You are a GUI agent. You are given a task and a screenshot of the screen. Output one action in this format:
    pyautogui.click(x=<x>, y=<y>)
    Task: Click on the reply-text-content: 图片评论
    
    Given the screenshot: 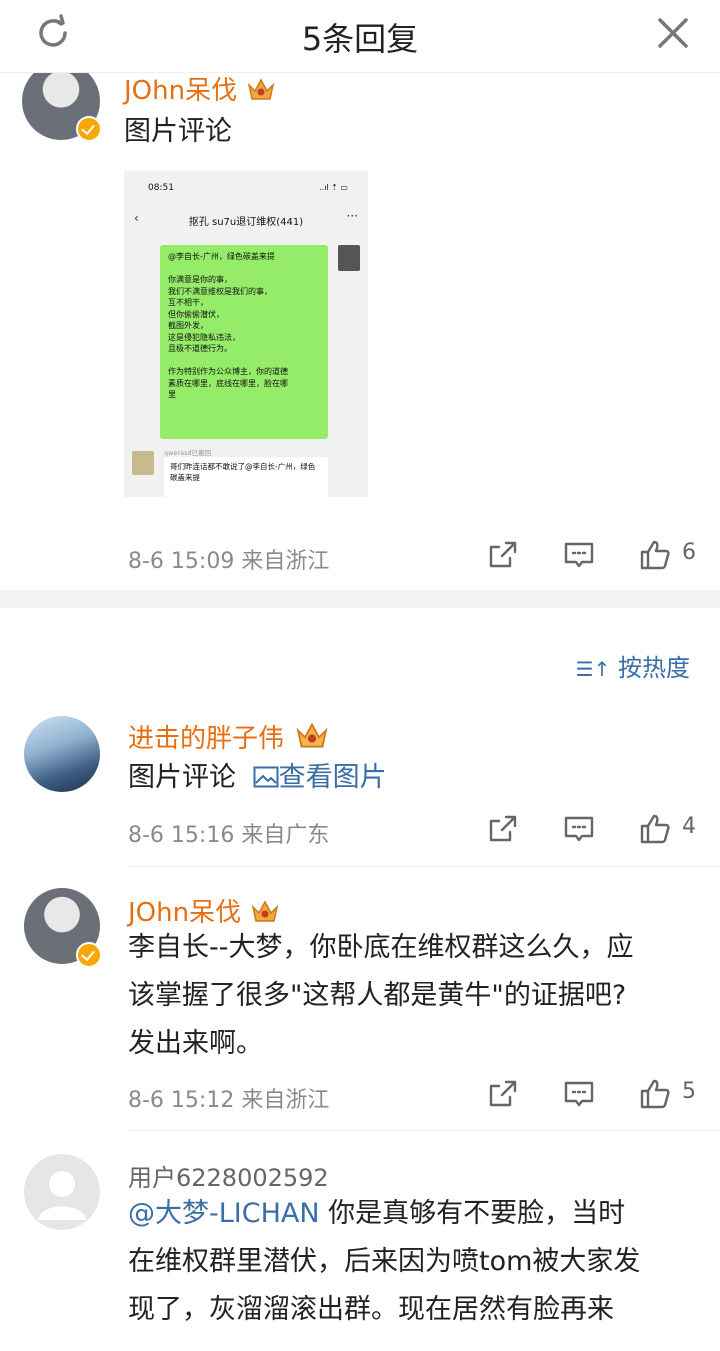 What is the action you would take?
    pyautogui.click(x=182, y=777)
    